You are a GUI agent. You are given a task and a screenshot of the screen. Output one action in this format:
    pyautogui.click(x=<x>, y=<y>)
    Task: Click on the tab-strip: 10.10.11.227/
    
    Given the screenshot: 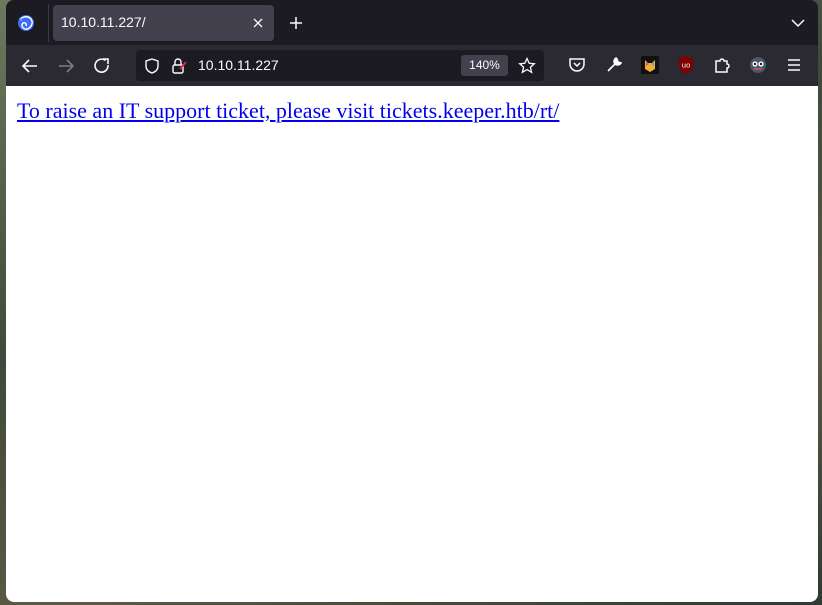 What is the action you would take?
    pyautogui.click(x=412, y=22)
    